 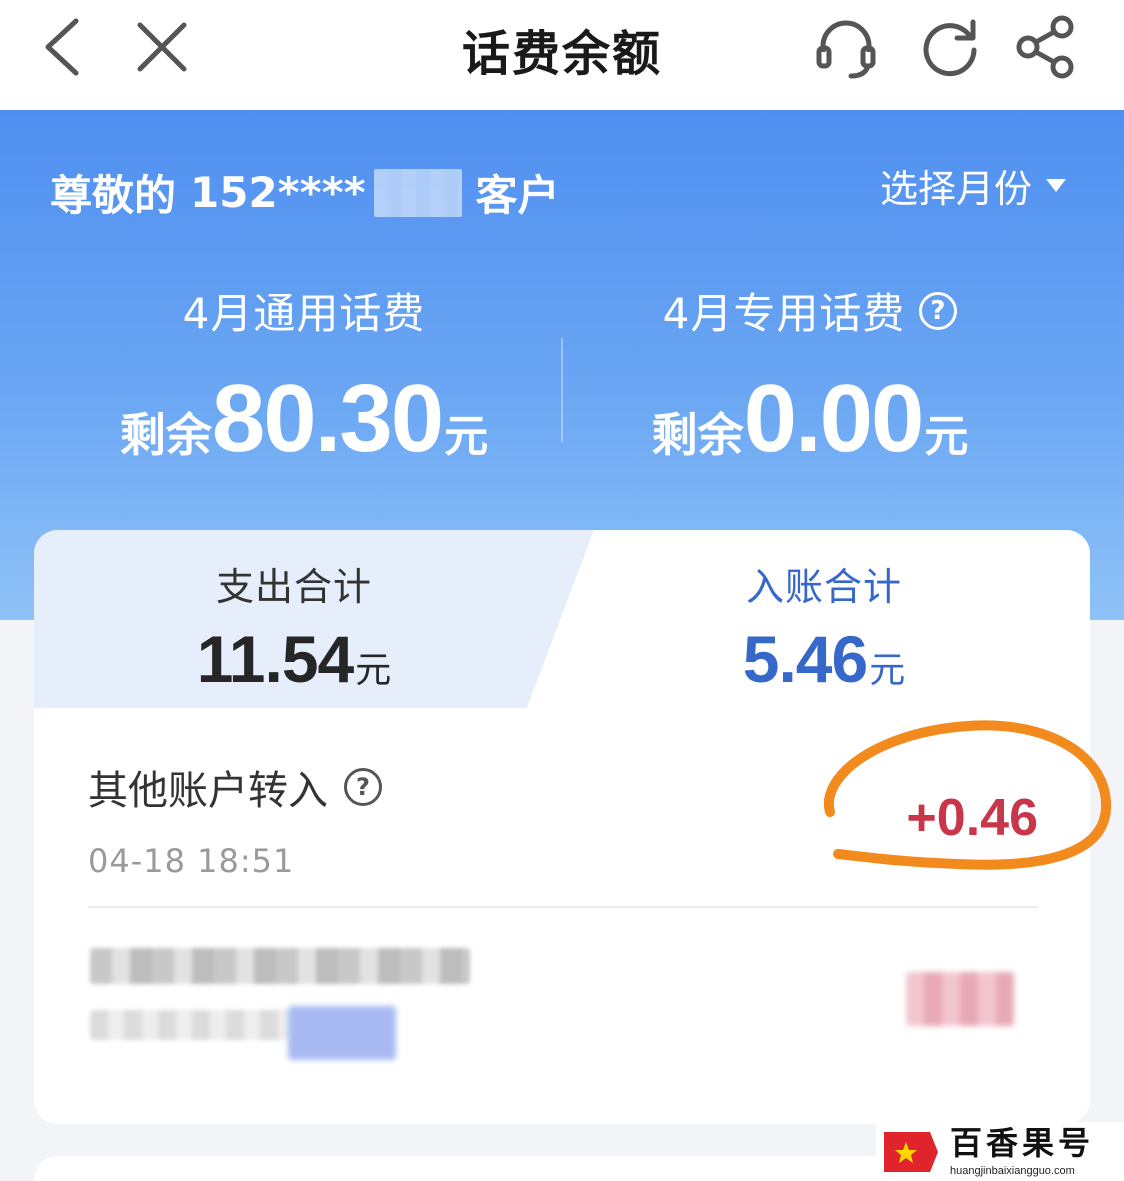 I want to click on income-total: 5.46 元, so click(x=824, y=659).